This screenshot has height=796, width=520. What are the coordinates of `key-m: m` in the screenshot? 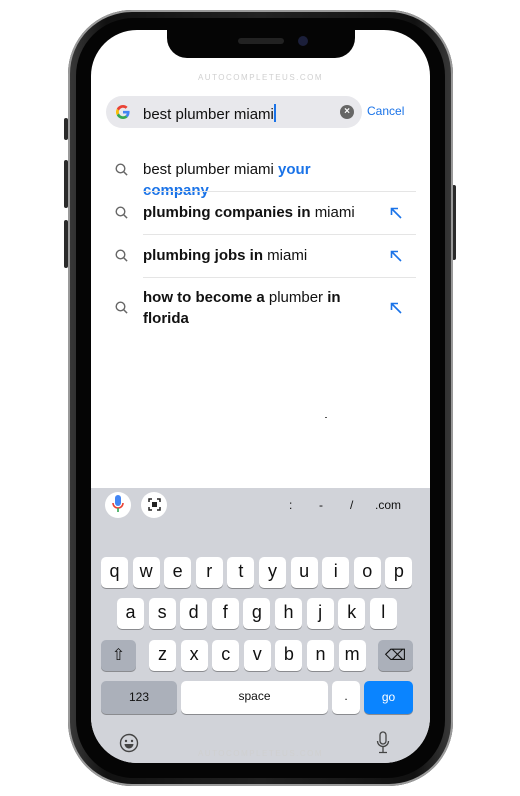 It's located at (352, 655).